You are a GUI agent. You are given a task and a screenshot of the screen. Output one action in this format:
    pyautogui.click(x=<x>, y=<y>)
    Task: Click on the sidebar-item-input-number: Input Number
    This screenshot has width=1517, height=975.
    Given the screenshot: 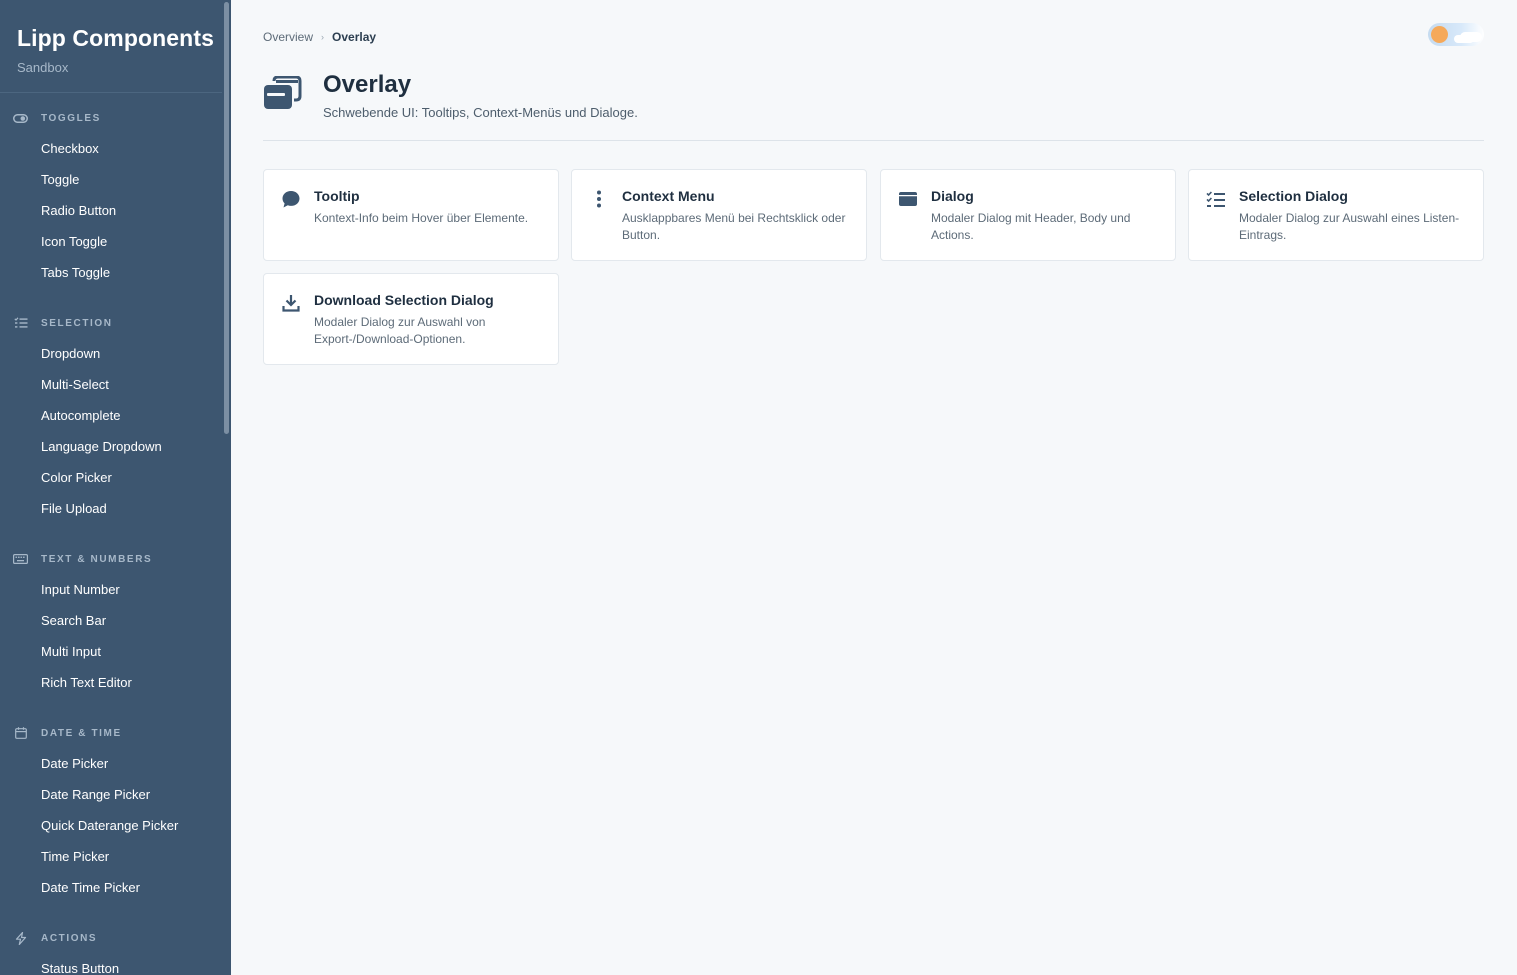 What is the action you would take?
    pyautogui.click(x=80, y=589)
    